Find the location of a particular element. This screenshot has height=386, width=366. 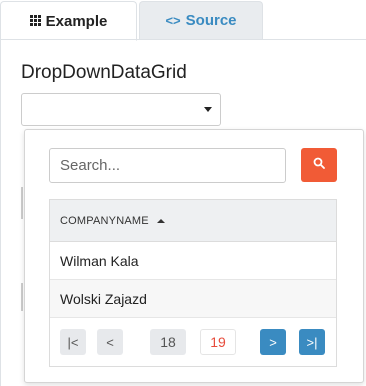

dropdown-datagrid is located at coordinates (121, 109).